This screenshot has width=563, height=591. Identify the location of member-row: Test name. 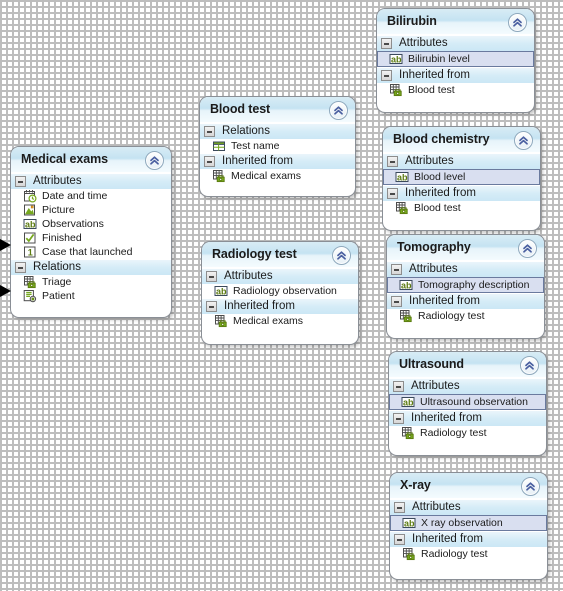
(277, 146).